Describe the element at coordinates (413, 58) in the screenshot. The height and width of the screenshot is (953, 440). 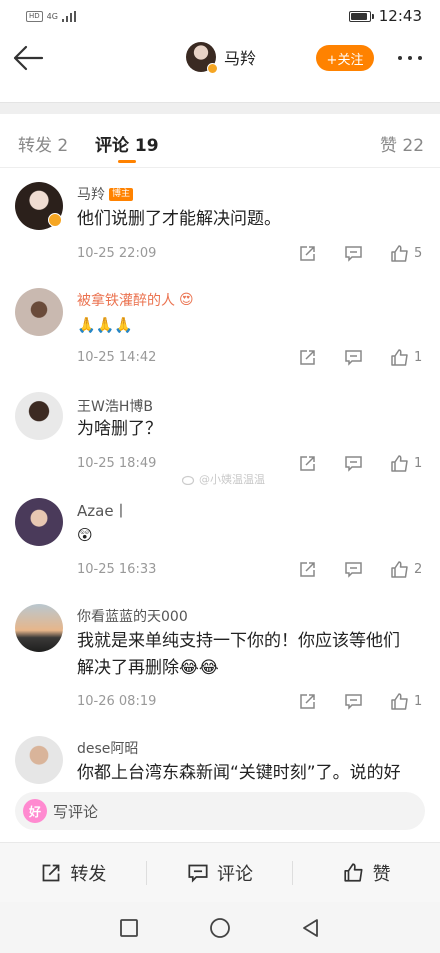
I see `more-options-icon` at that location.